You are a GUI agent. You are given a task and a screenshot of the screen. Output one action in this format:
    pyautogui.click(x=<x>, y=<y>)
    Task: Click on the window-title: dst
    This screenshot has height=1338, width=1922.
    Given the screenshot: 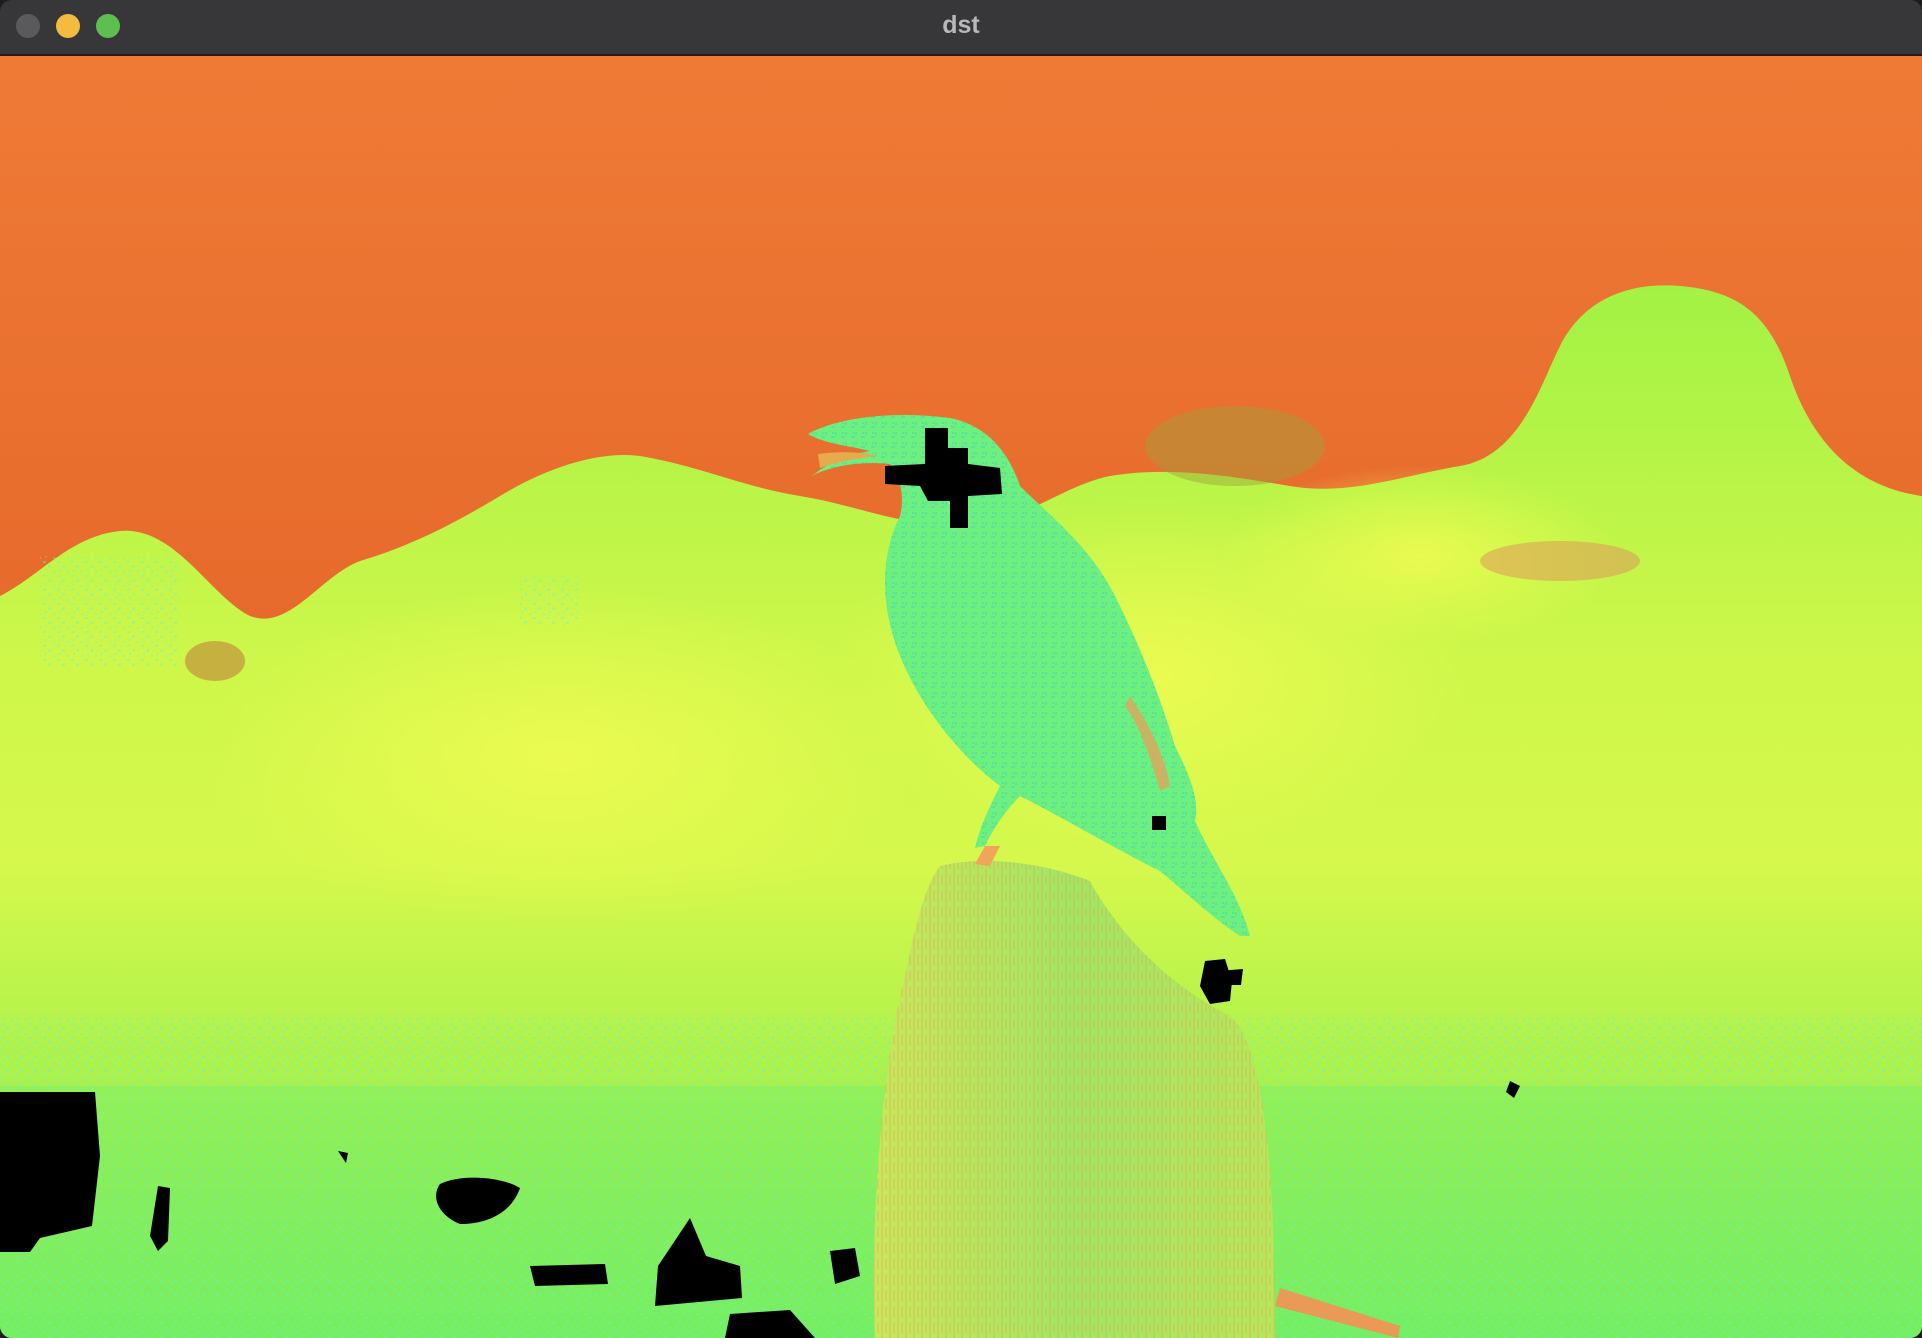 What is the action you would take?
    pyautogui.click(x=961, y=25)
    